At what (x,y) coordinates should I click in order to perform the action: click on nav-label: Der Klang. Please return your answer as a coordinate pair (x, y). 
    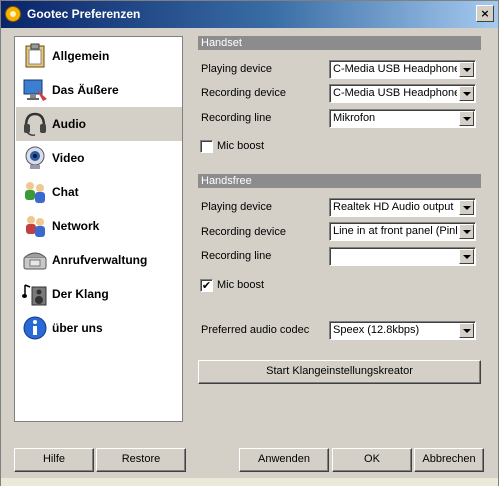
    Looking at the image, I should click on (80, 294).